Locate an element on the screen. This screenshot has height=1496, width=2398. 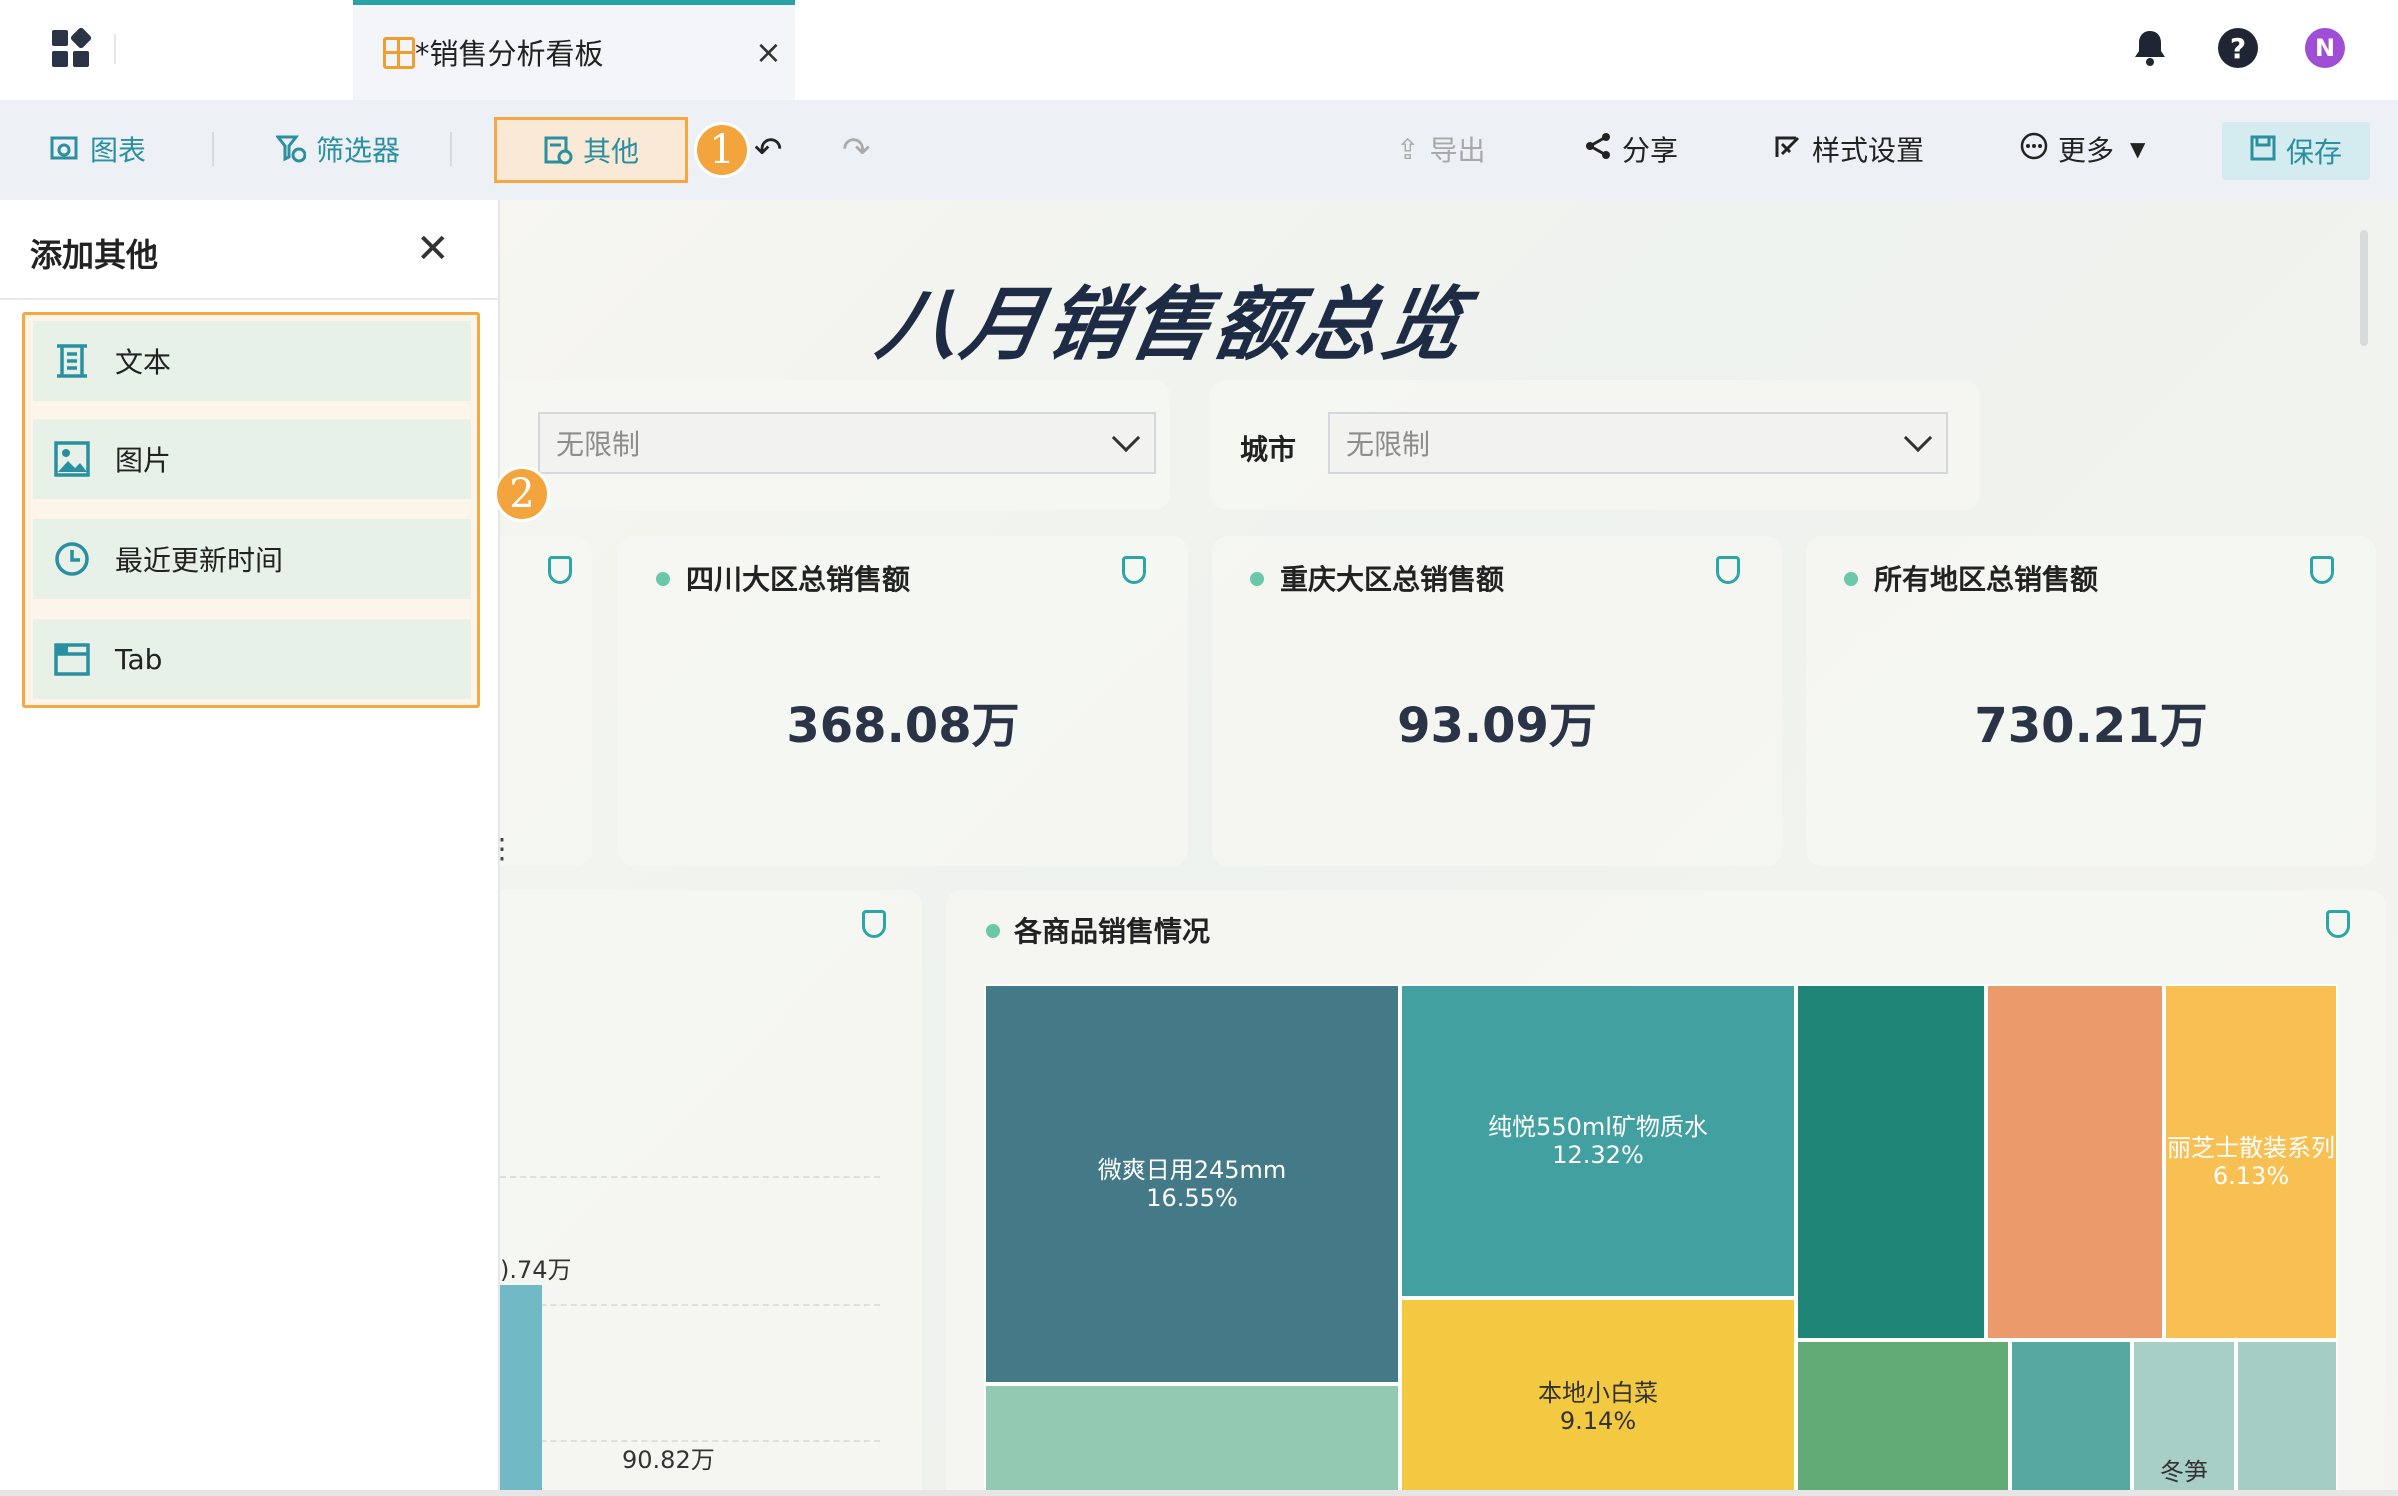
share-button: 分享 is located at coordinates (1631, 149).